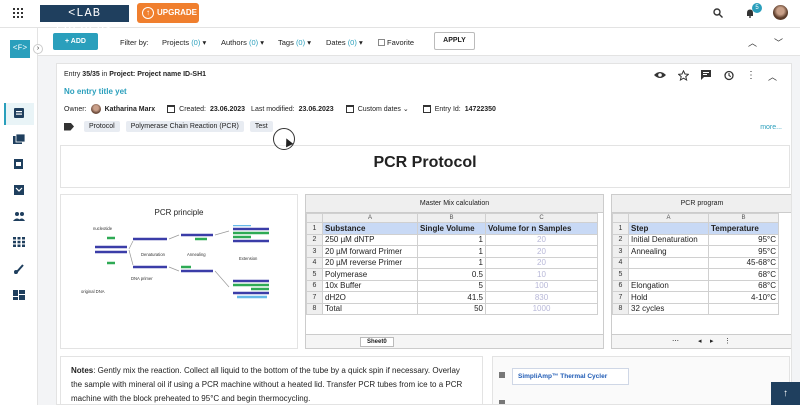  What do you see at coordinates (168, 13) in the screenshot?
I see `upgrade-button: ↑ UPGRADE` at bounding box center [168, 13].